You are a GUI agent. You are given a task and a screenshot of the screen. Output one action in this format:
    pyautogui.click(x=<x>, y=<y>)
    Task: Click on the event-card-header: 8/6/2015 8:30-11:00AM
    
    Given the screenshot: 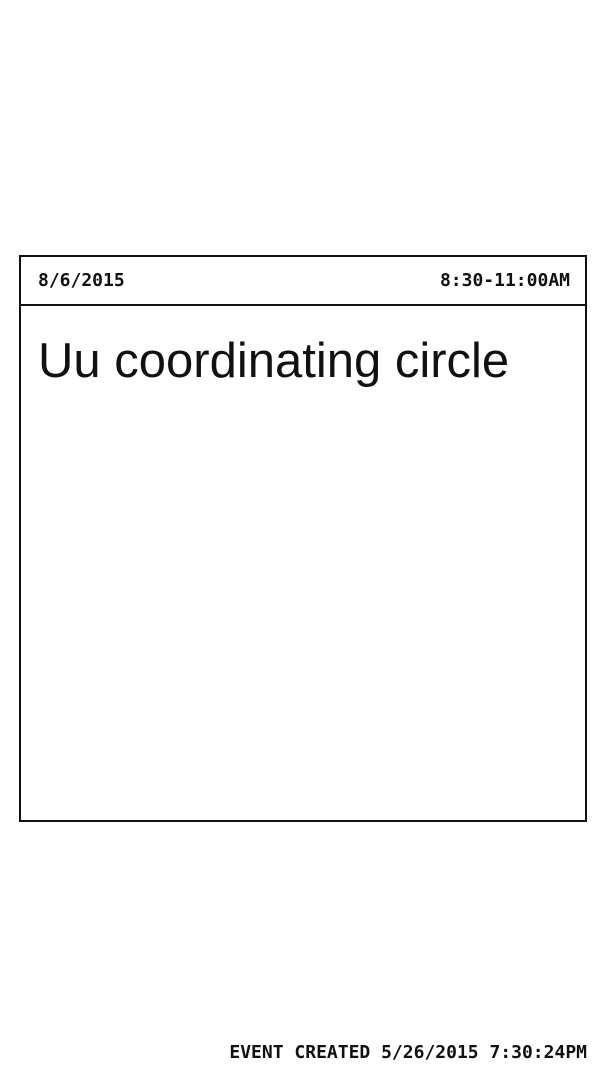 What is the action you would take?
    pyautogui.click(x=303, y=281)
    